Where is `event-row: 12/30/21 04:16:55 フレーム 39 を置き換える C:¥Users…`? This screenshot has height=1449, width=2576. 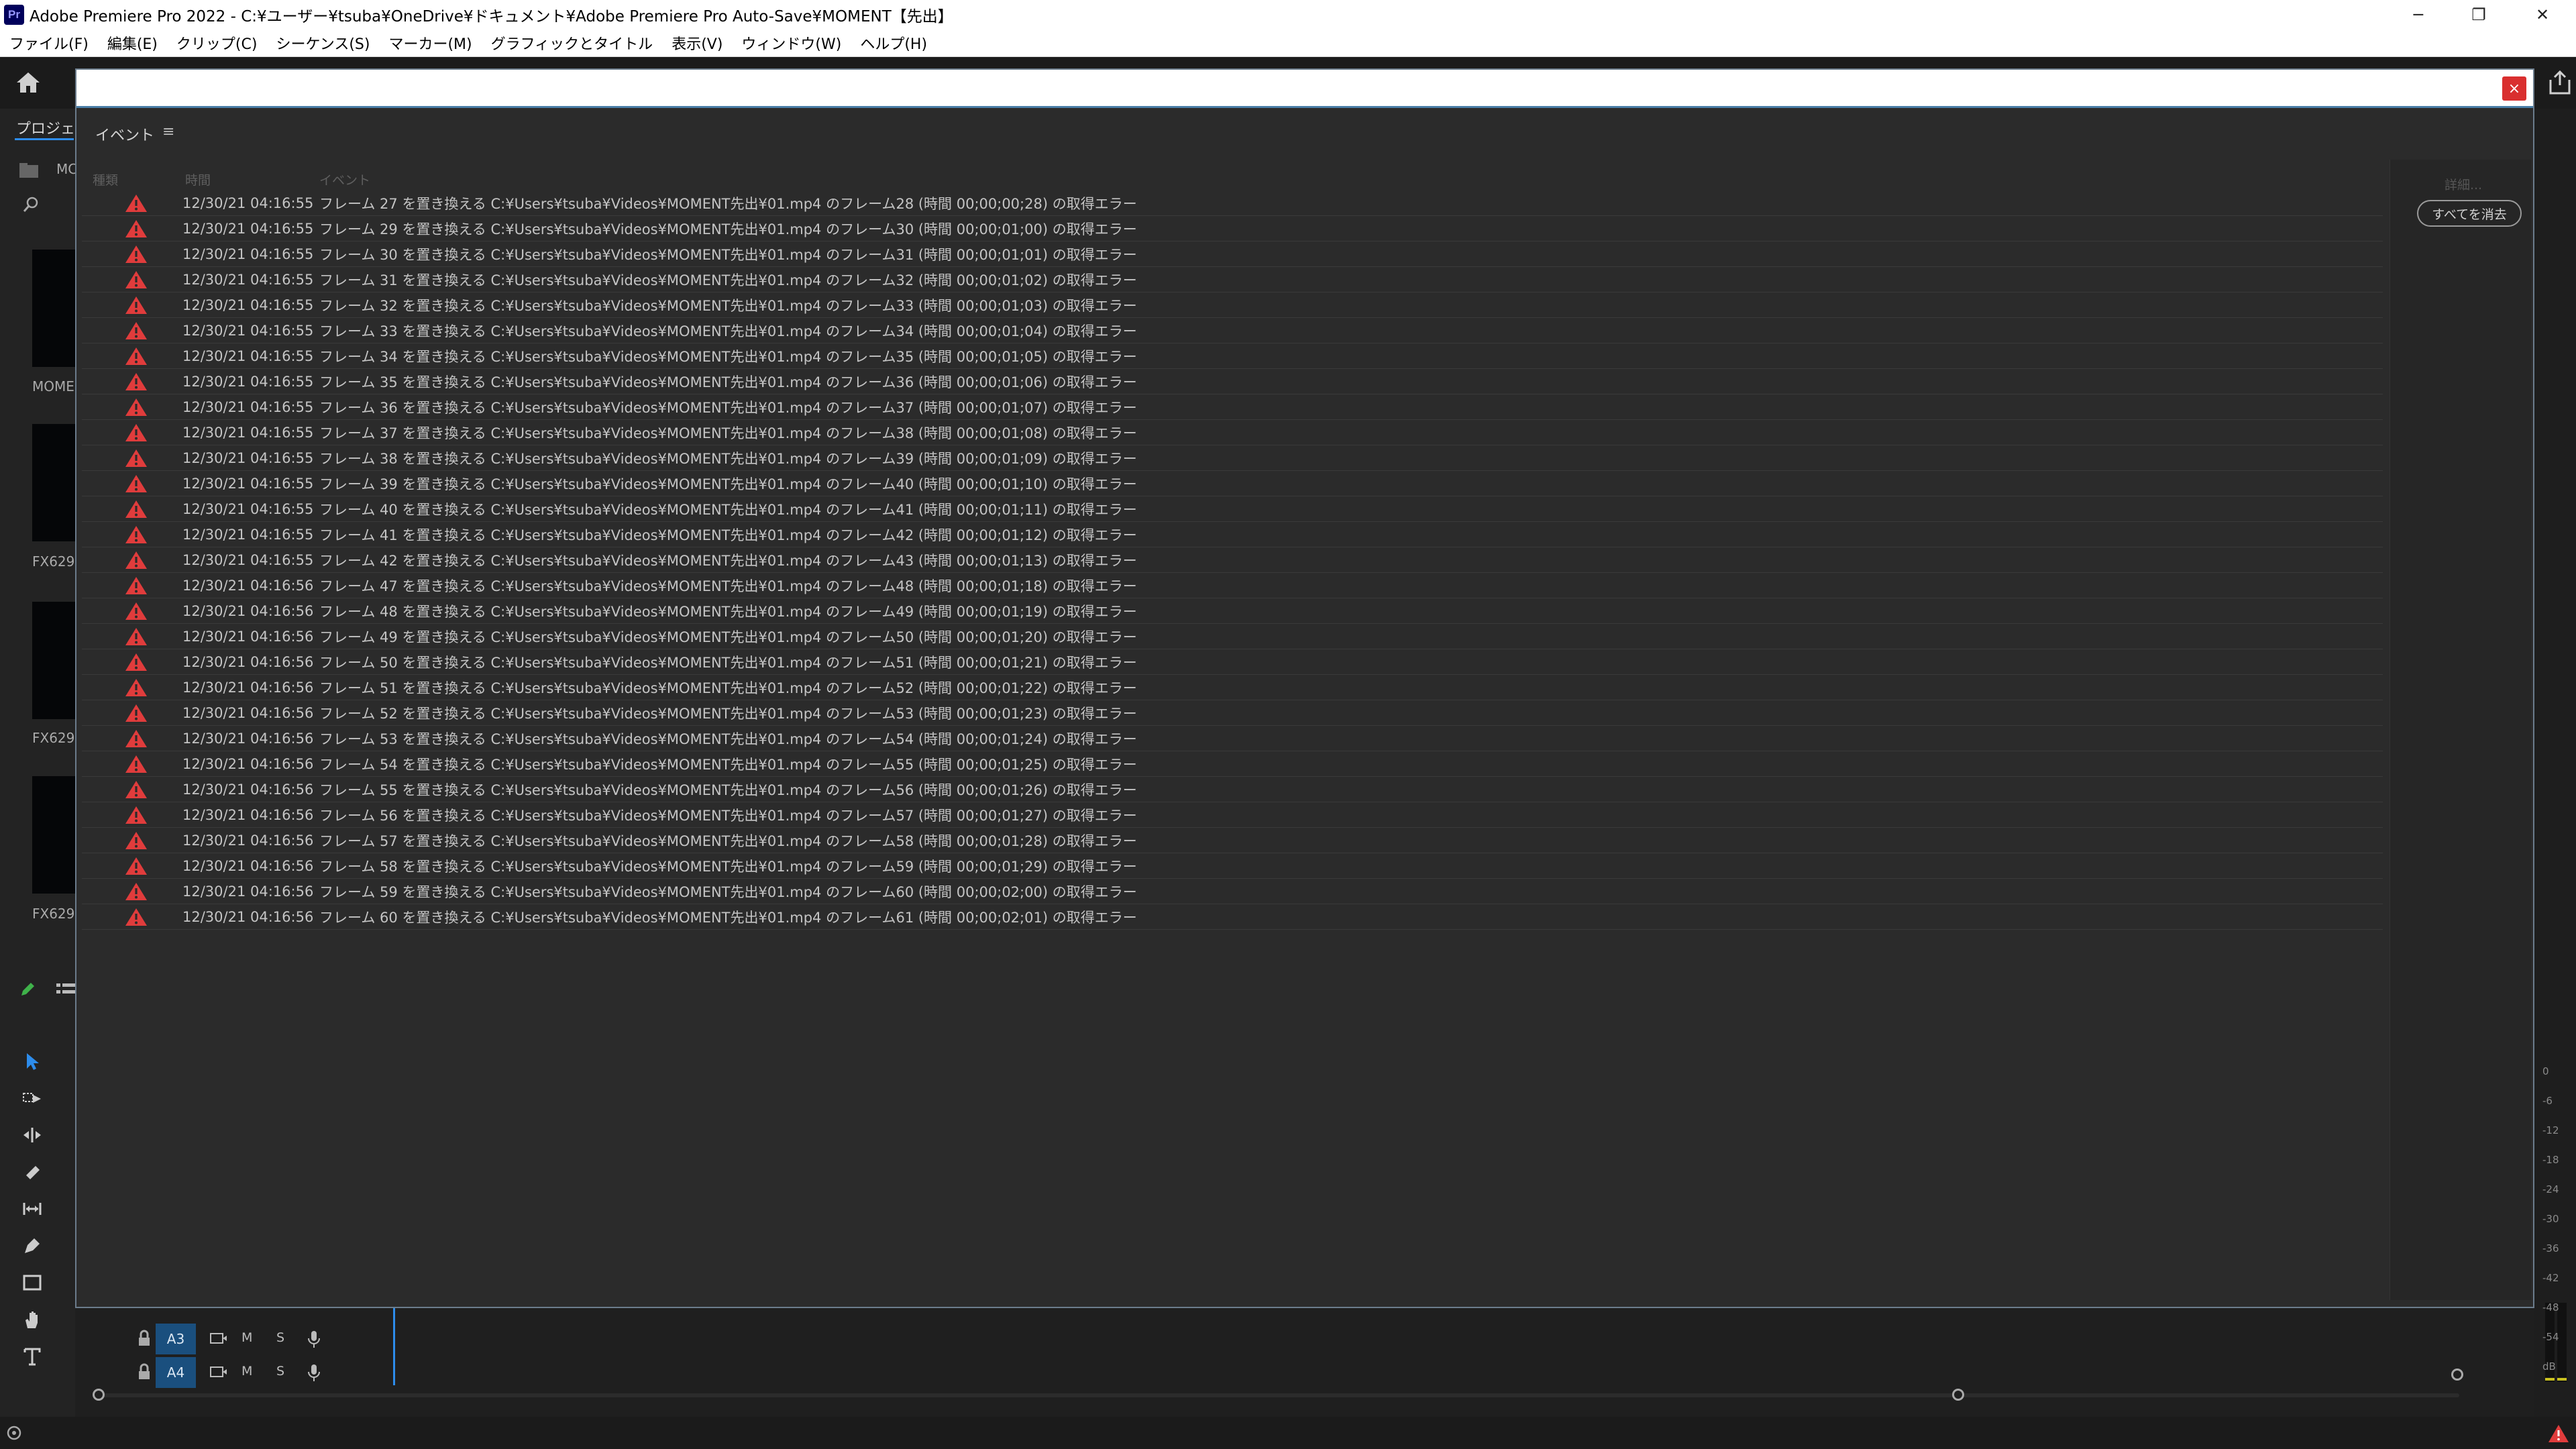 event-row: 12/30/21 04:16:55 フレーム 39 を置き換える C:¥Users… is located at coordinates (1232, 483).